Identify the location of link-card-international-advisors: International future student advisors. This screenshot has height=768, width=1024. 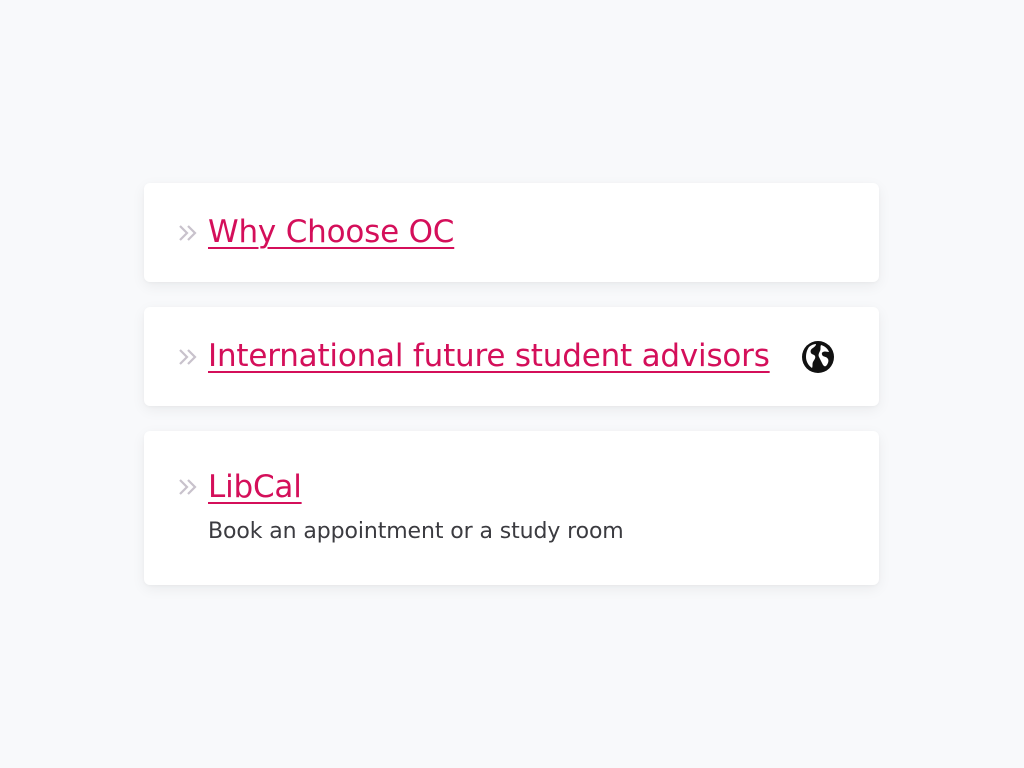
(511, 356).